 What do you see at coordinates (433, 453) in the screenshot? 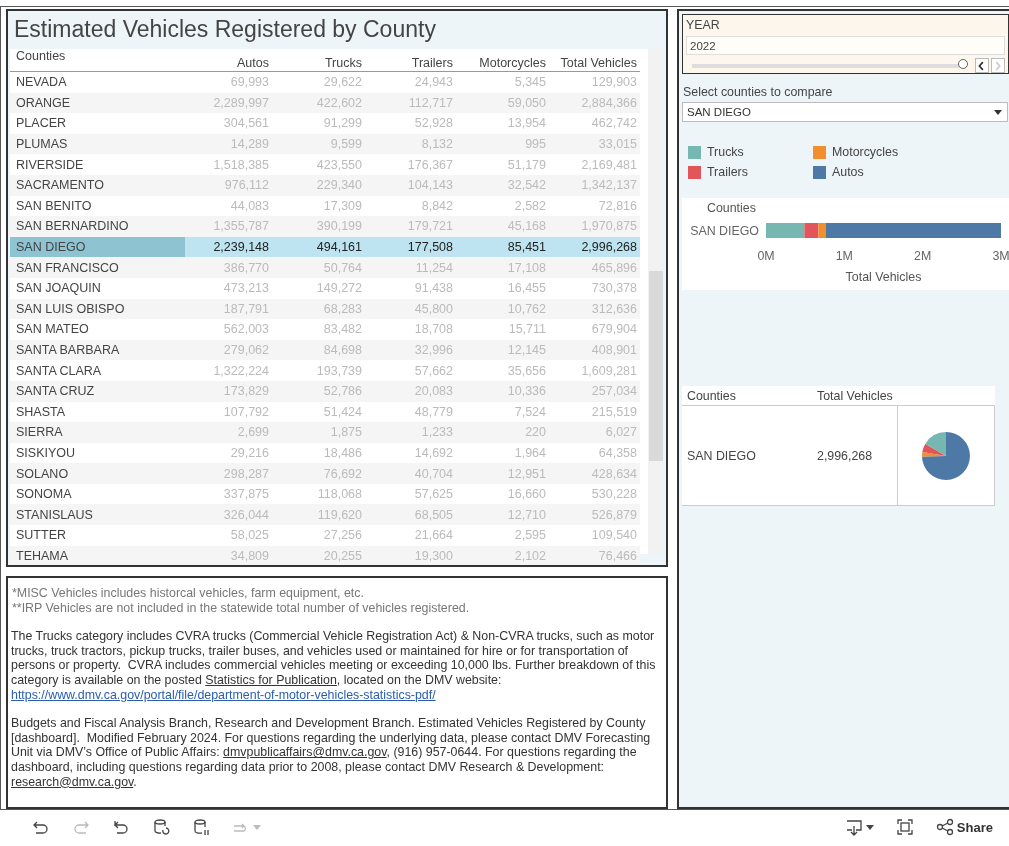
I see `table-cell-text: 14,692` at bounding box center [433, 453].